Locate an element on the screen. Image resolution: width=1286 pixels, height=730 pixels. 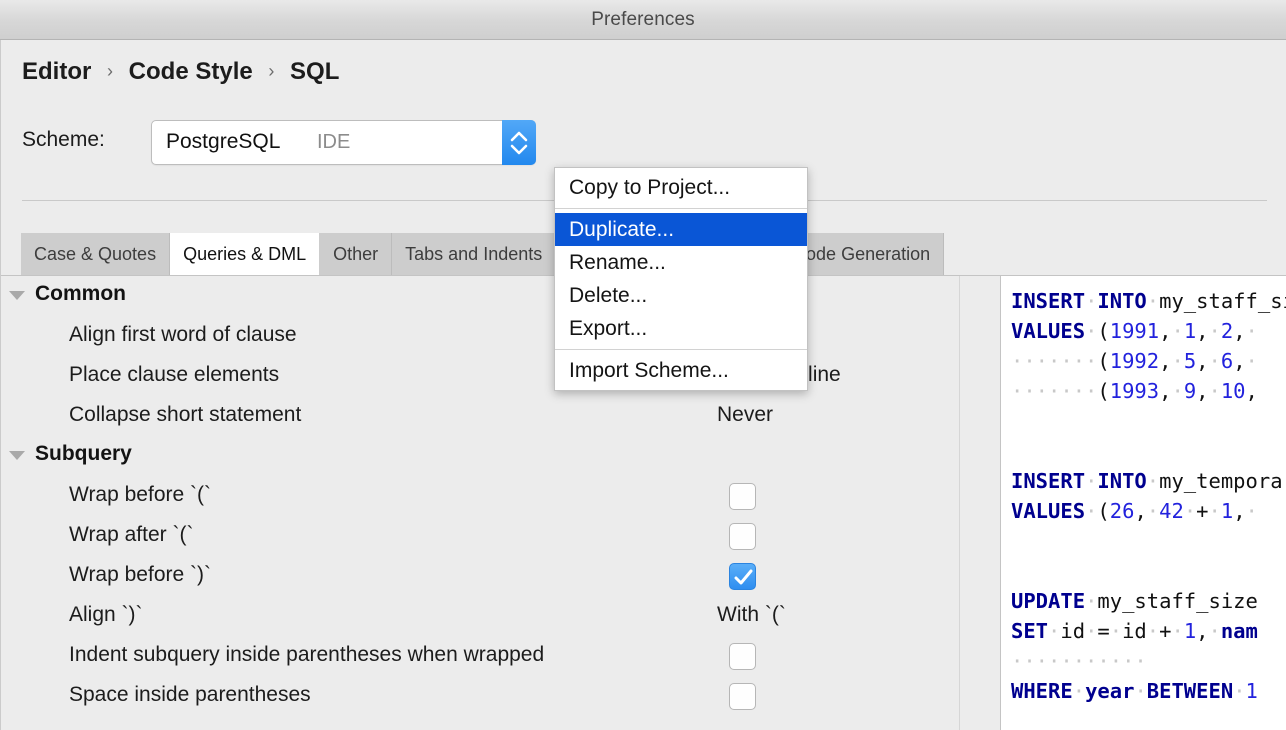
tree-item-label: Wrap before `(` is located at coordinates (140, 494).